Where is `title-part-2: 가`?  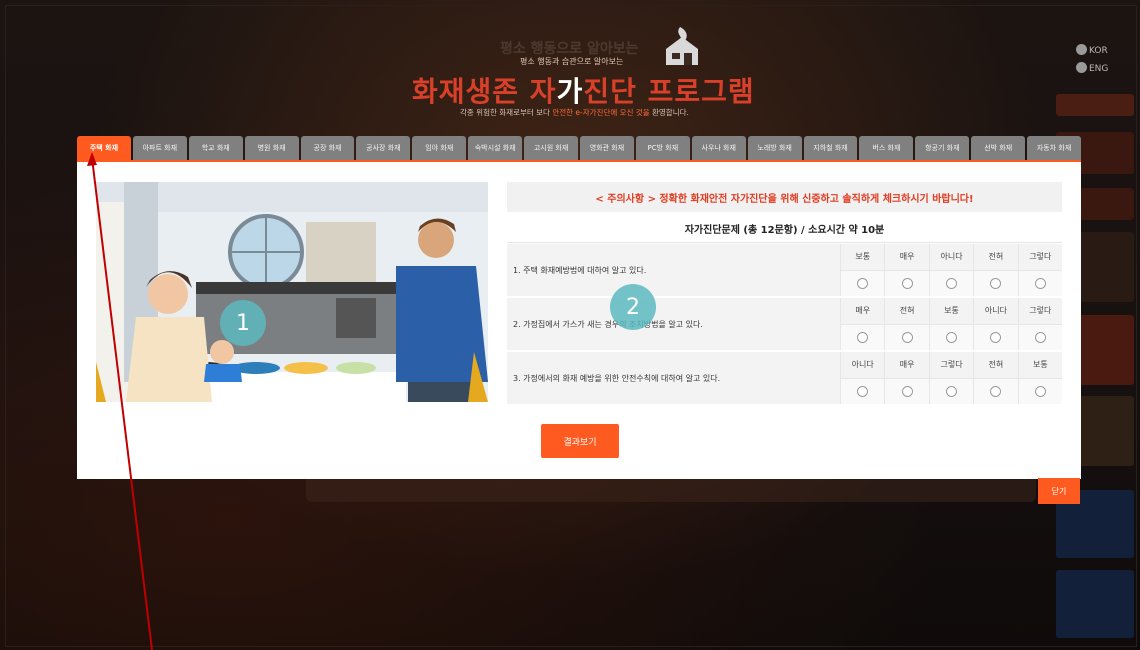
title-part-2: 가 is located at coordinates (570, 91).